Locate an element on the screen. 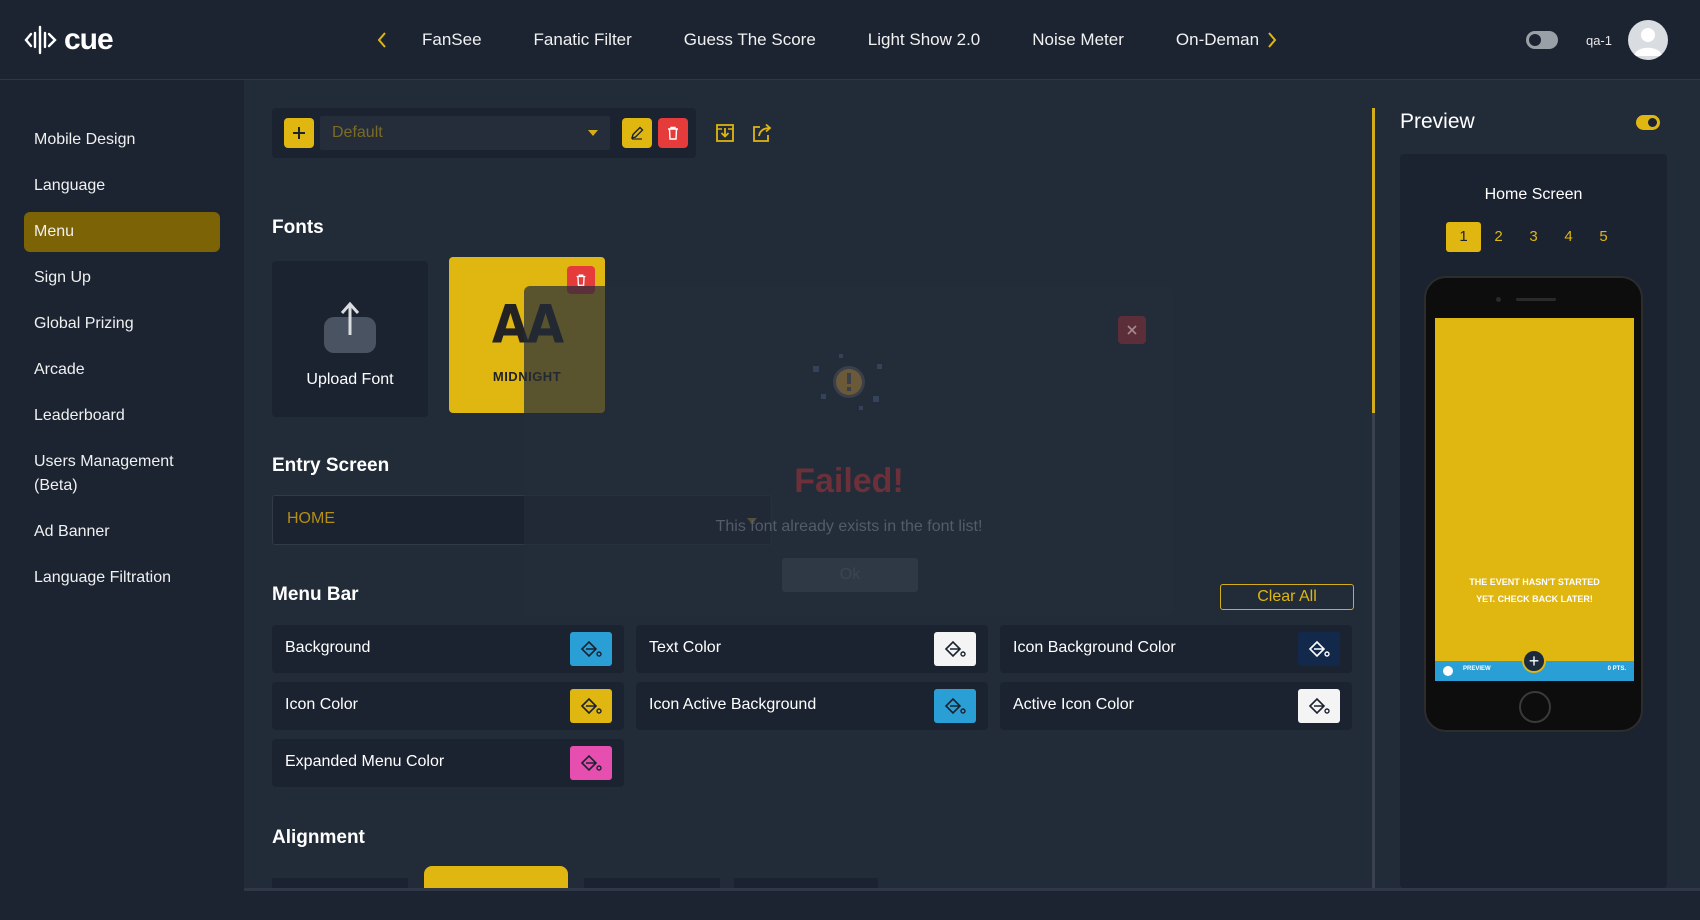 The image size is (1700, 920). phone-camera is located at coordinates (1498, 299).